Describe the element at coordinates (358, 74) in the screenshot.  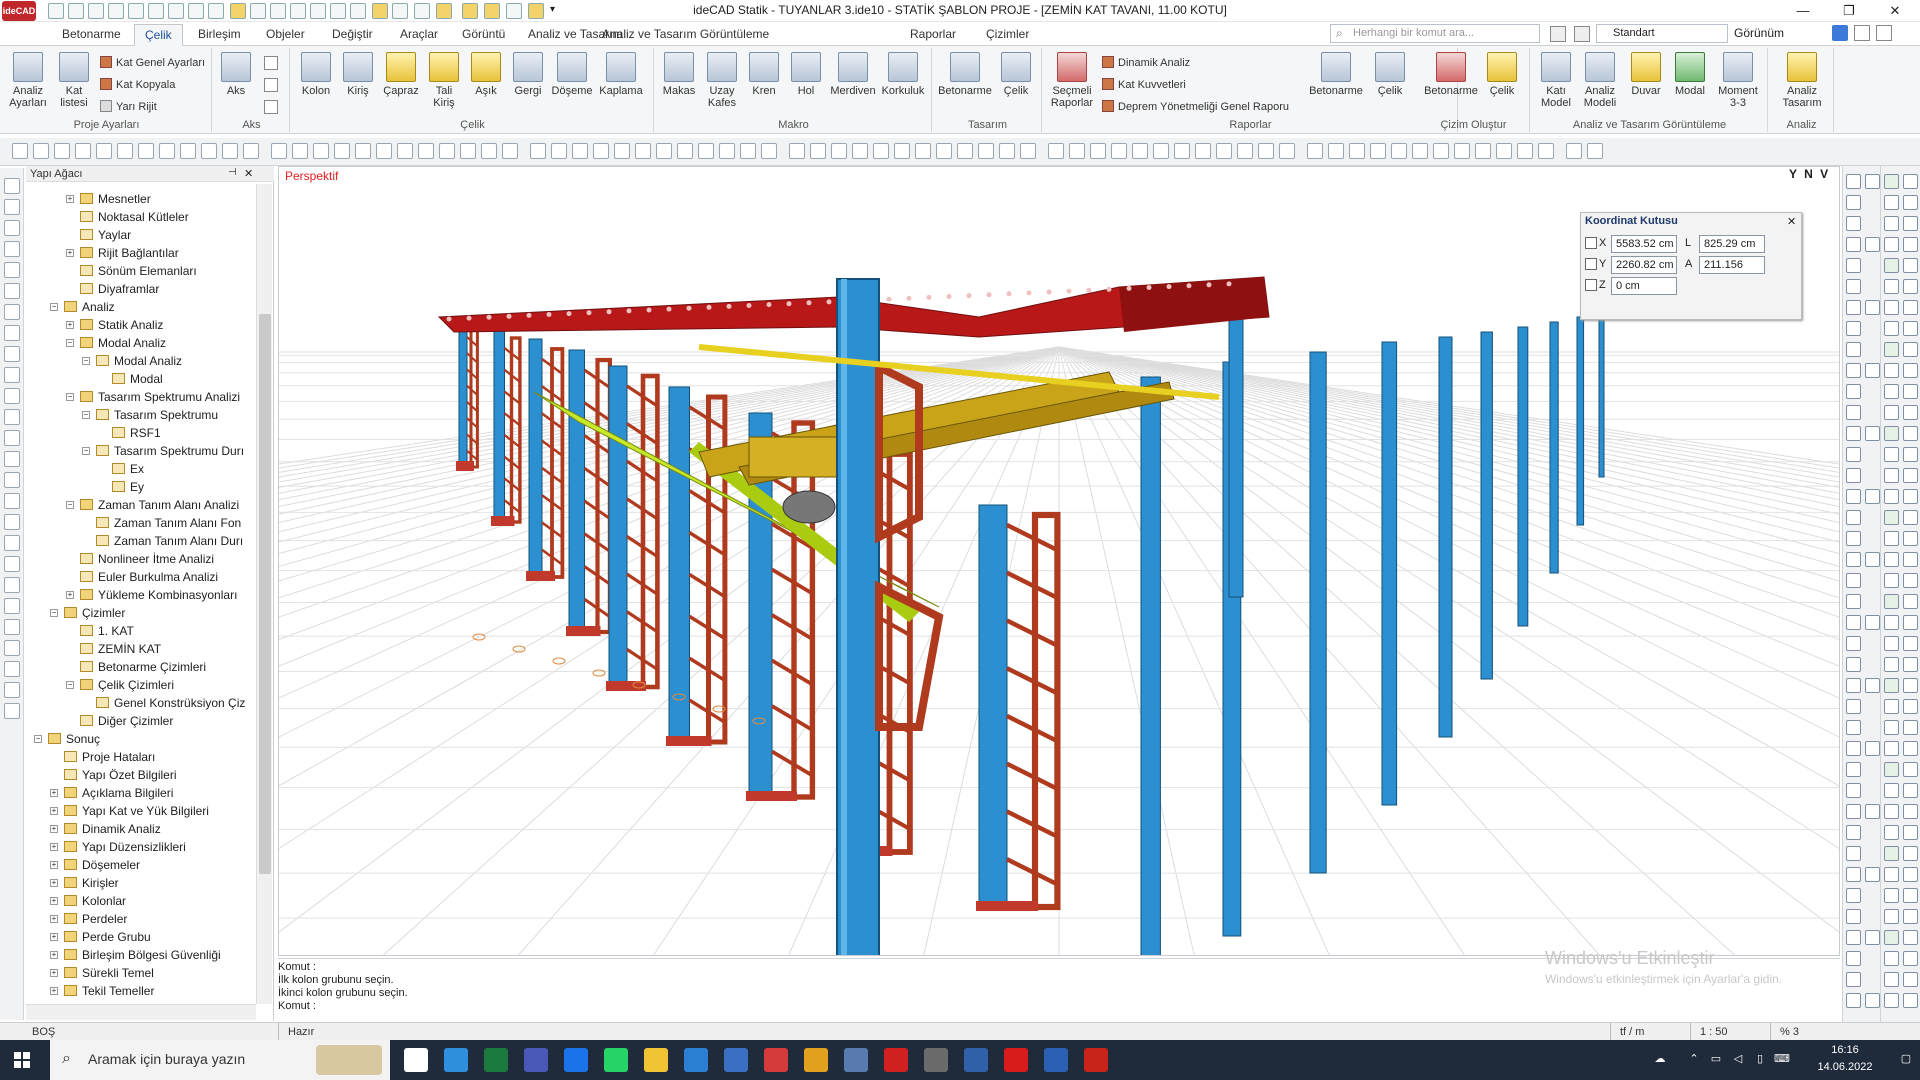
I see `kiris-button: Kiriş` at that location.